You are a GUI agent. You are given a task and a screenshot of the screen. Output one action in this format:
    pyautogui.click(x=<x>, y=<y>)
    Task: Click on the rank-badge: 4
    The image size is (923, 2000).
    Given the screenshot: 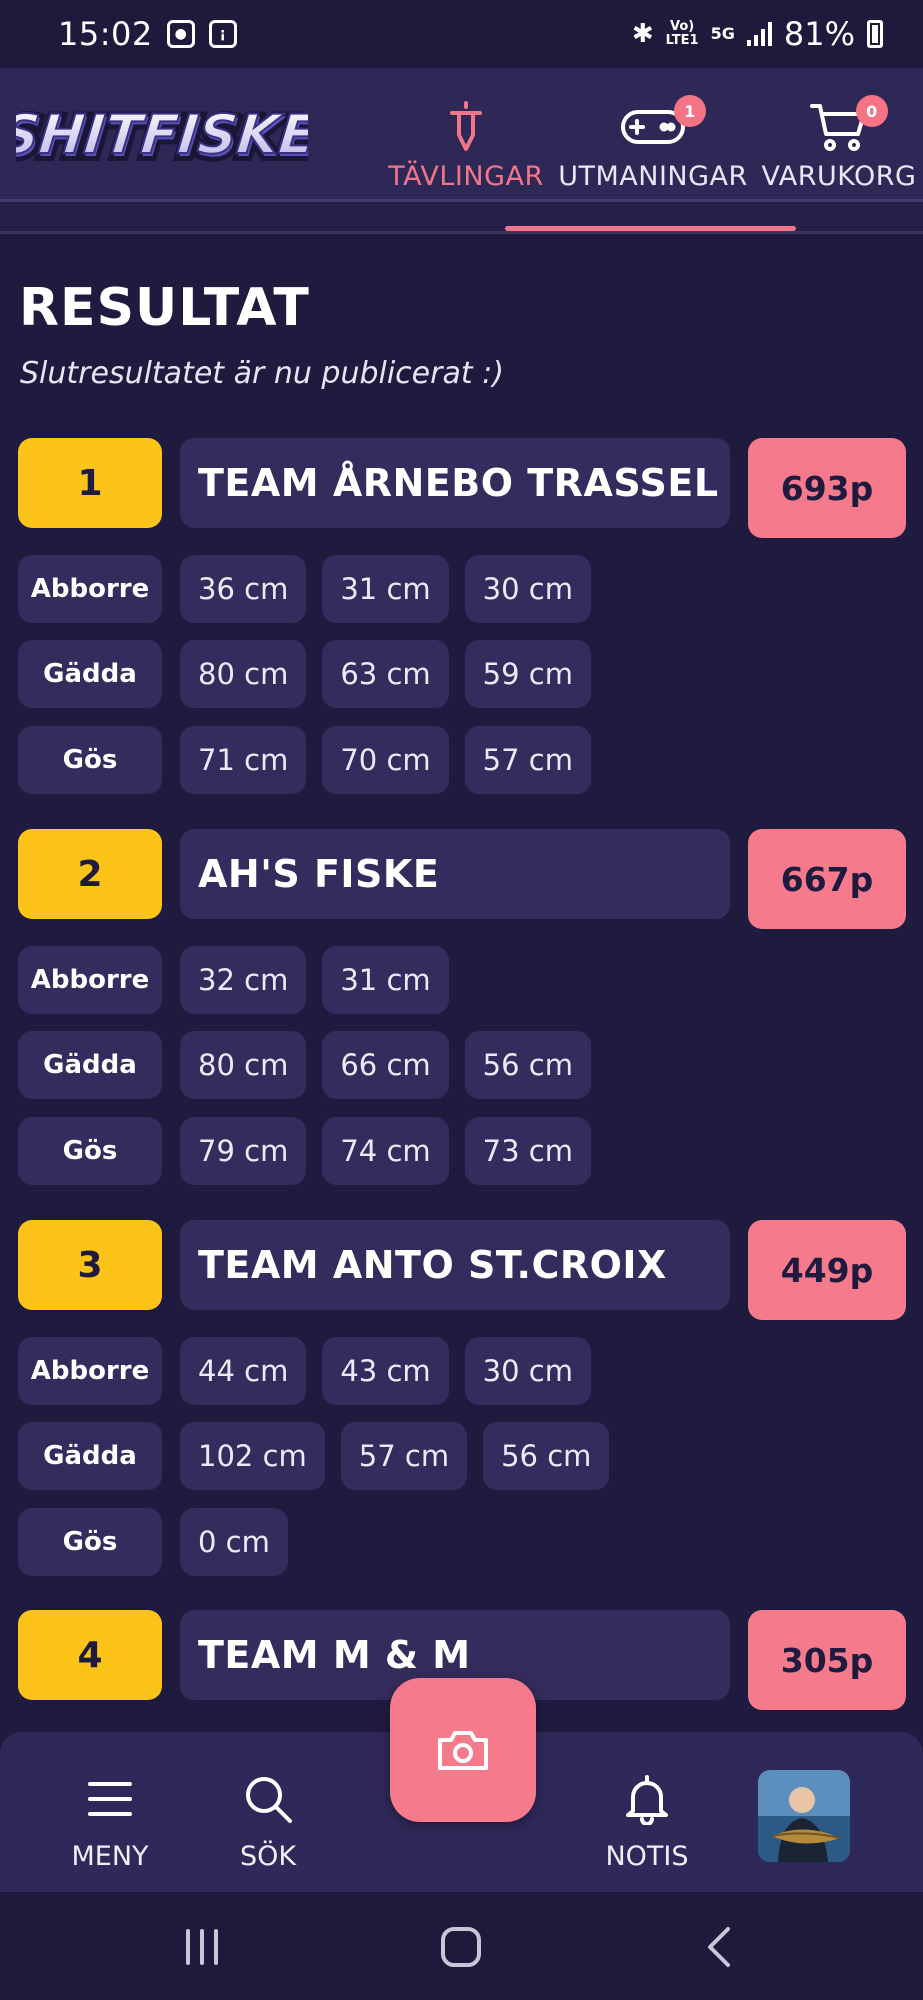 What is the action you would take?
    pyautogui.click(x=90, y=1655)
    